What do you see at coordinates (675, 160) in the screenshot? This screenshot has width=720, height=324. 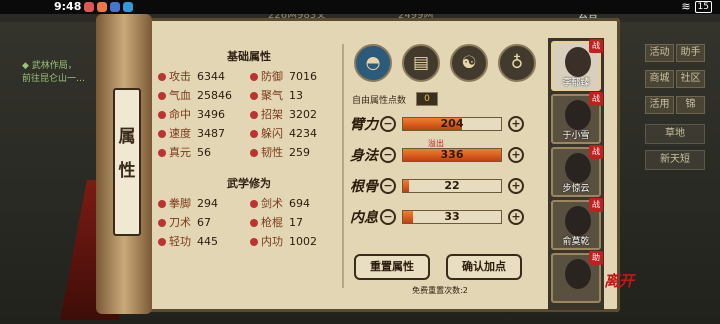 I see `weather-label: 新天短` at bounding box center [675, 160].